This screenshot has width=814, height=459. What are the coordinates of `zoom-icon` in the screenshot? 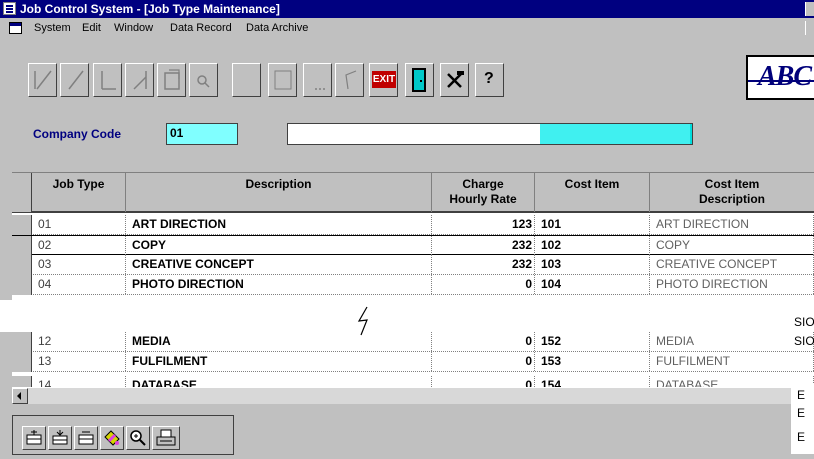 It's located at (138, 438).